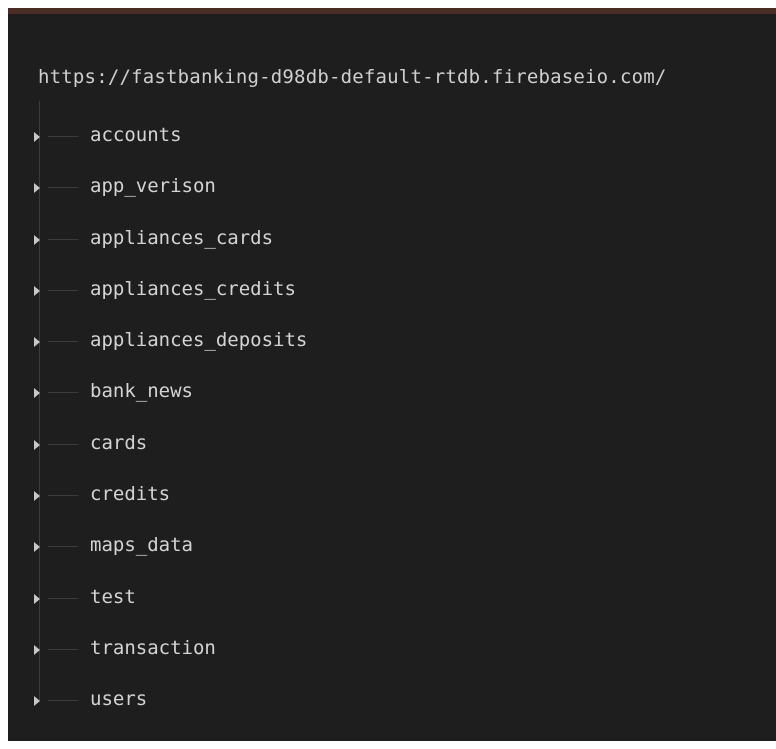  I want to click on tree-node-appliances-deposits: appliances_deposits, so click(392, 338).